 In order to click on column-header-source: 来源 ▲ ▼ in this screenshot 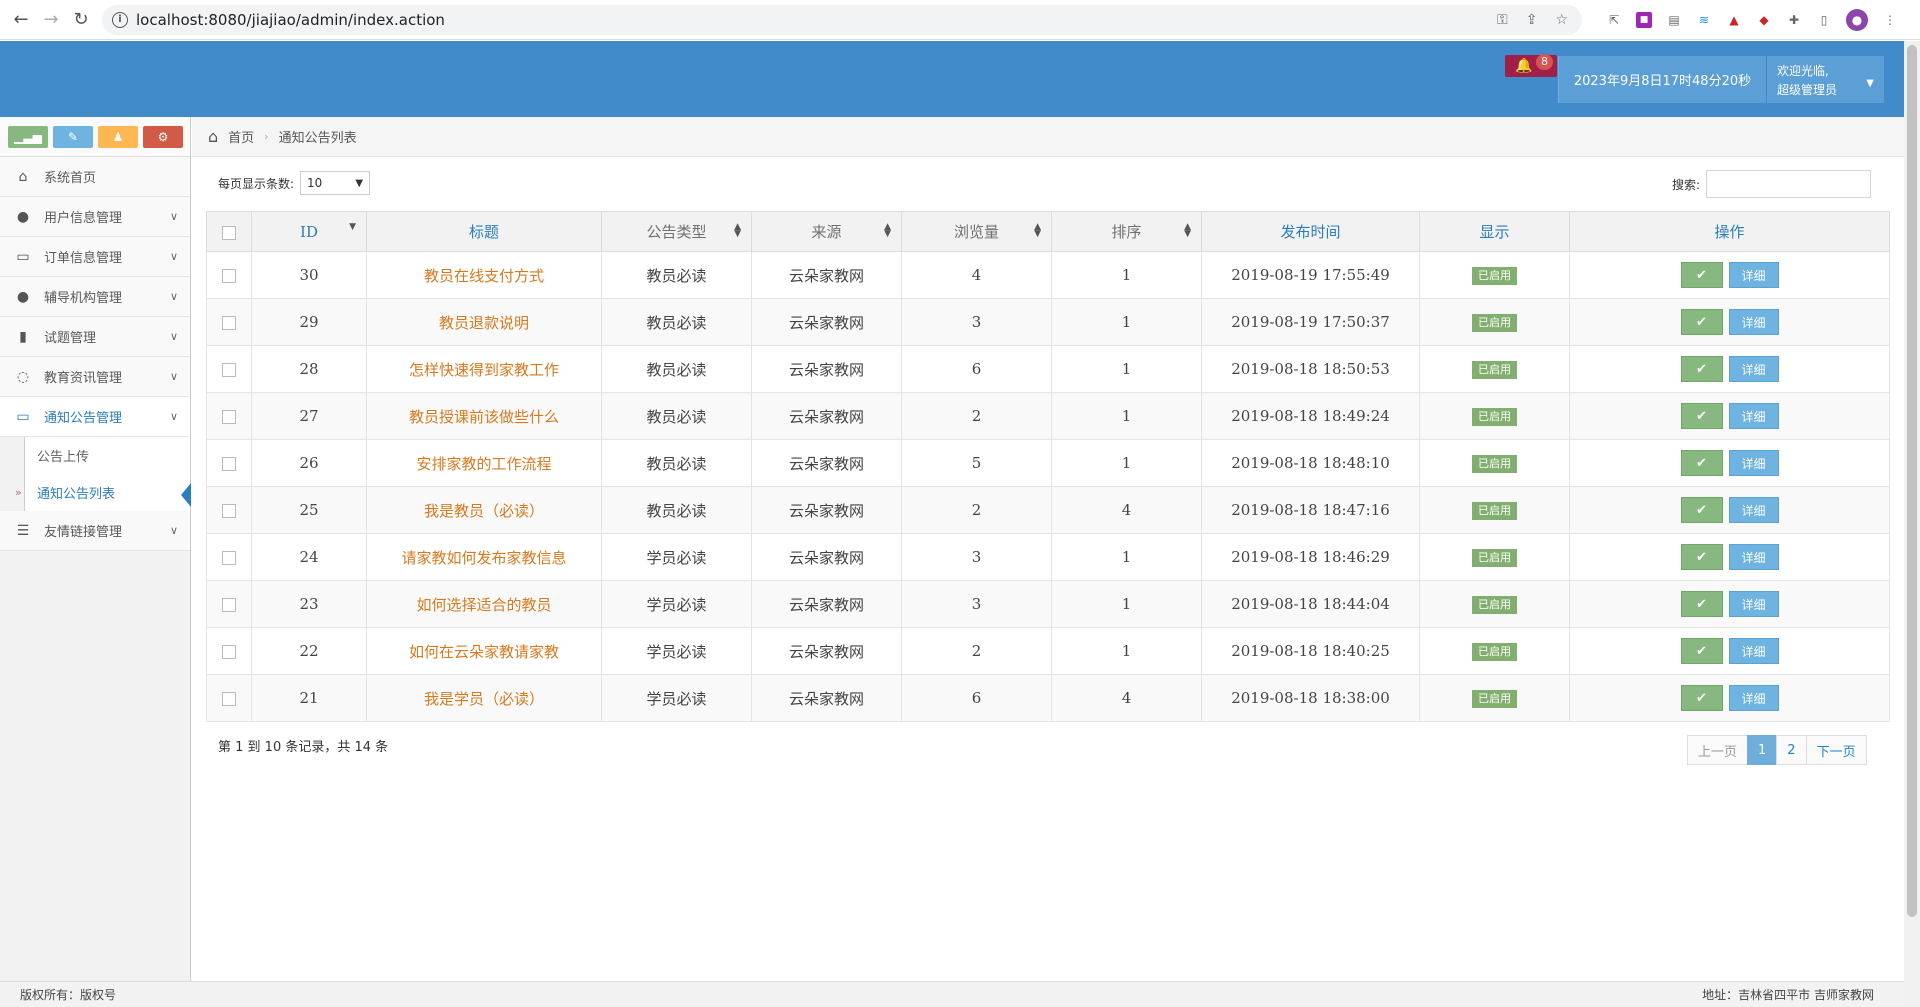, I will do `click(826, 231)`.